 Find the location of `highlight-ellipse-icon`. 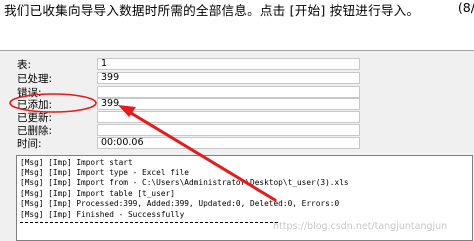

highlight-ellipse-icon is located at coordinates (53, 103).